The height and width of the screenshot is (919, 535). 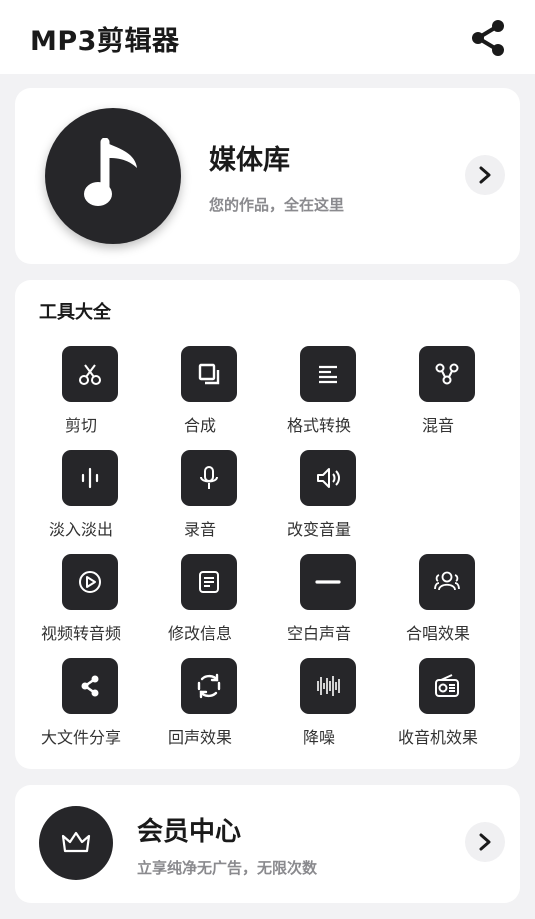 What do you see at coordinates (90, 478) in the screenshot?
I see `waveform-icon` at bounding box center [90, 478].